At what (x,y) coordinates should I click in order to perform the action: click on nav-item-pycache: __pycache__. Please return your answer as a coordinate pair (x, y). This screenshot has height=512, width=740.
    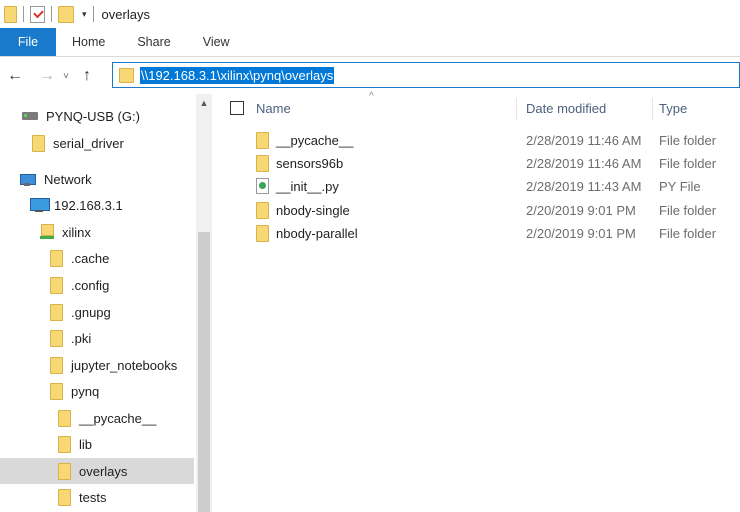
    Looking at the image, I should click on (107, 418).